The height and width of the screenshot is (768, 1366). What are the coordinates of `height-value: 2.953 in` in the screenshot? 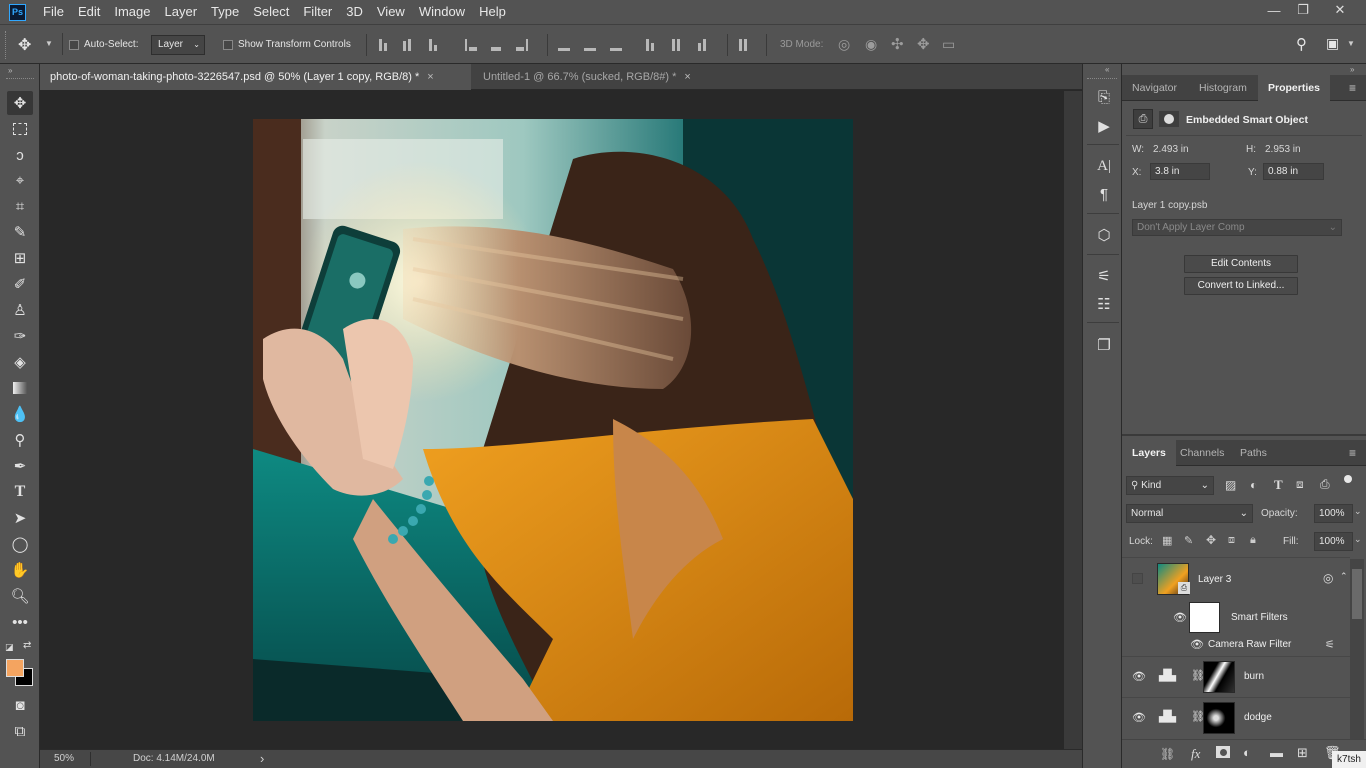 It's located at (1283, 149).